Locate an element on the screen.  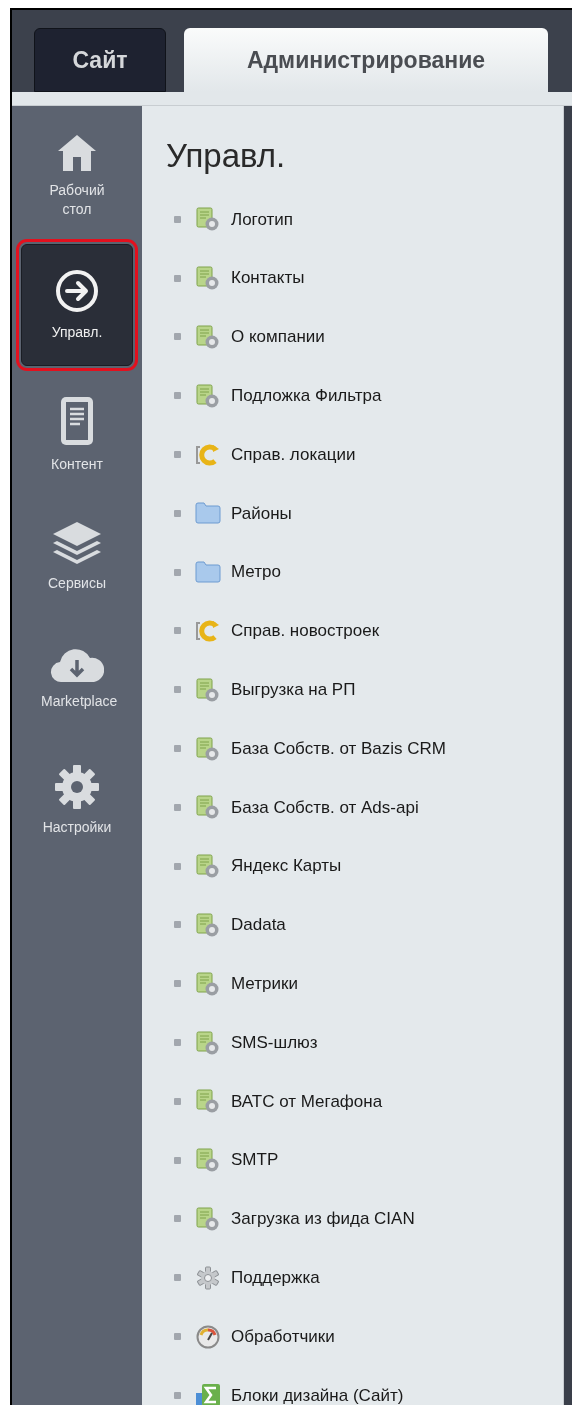
sidebar-item: Настройки is located at coordinates (77, 800).